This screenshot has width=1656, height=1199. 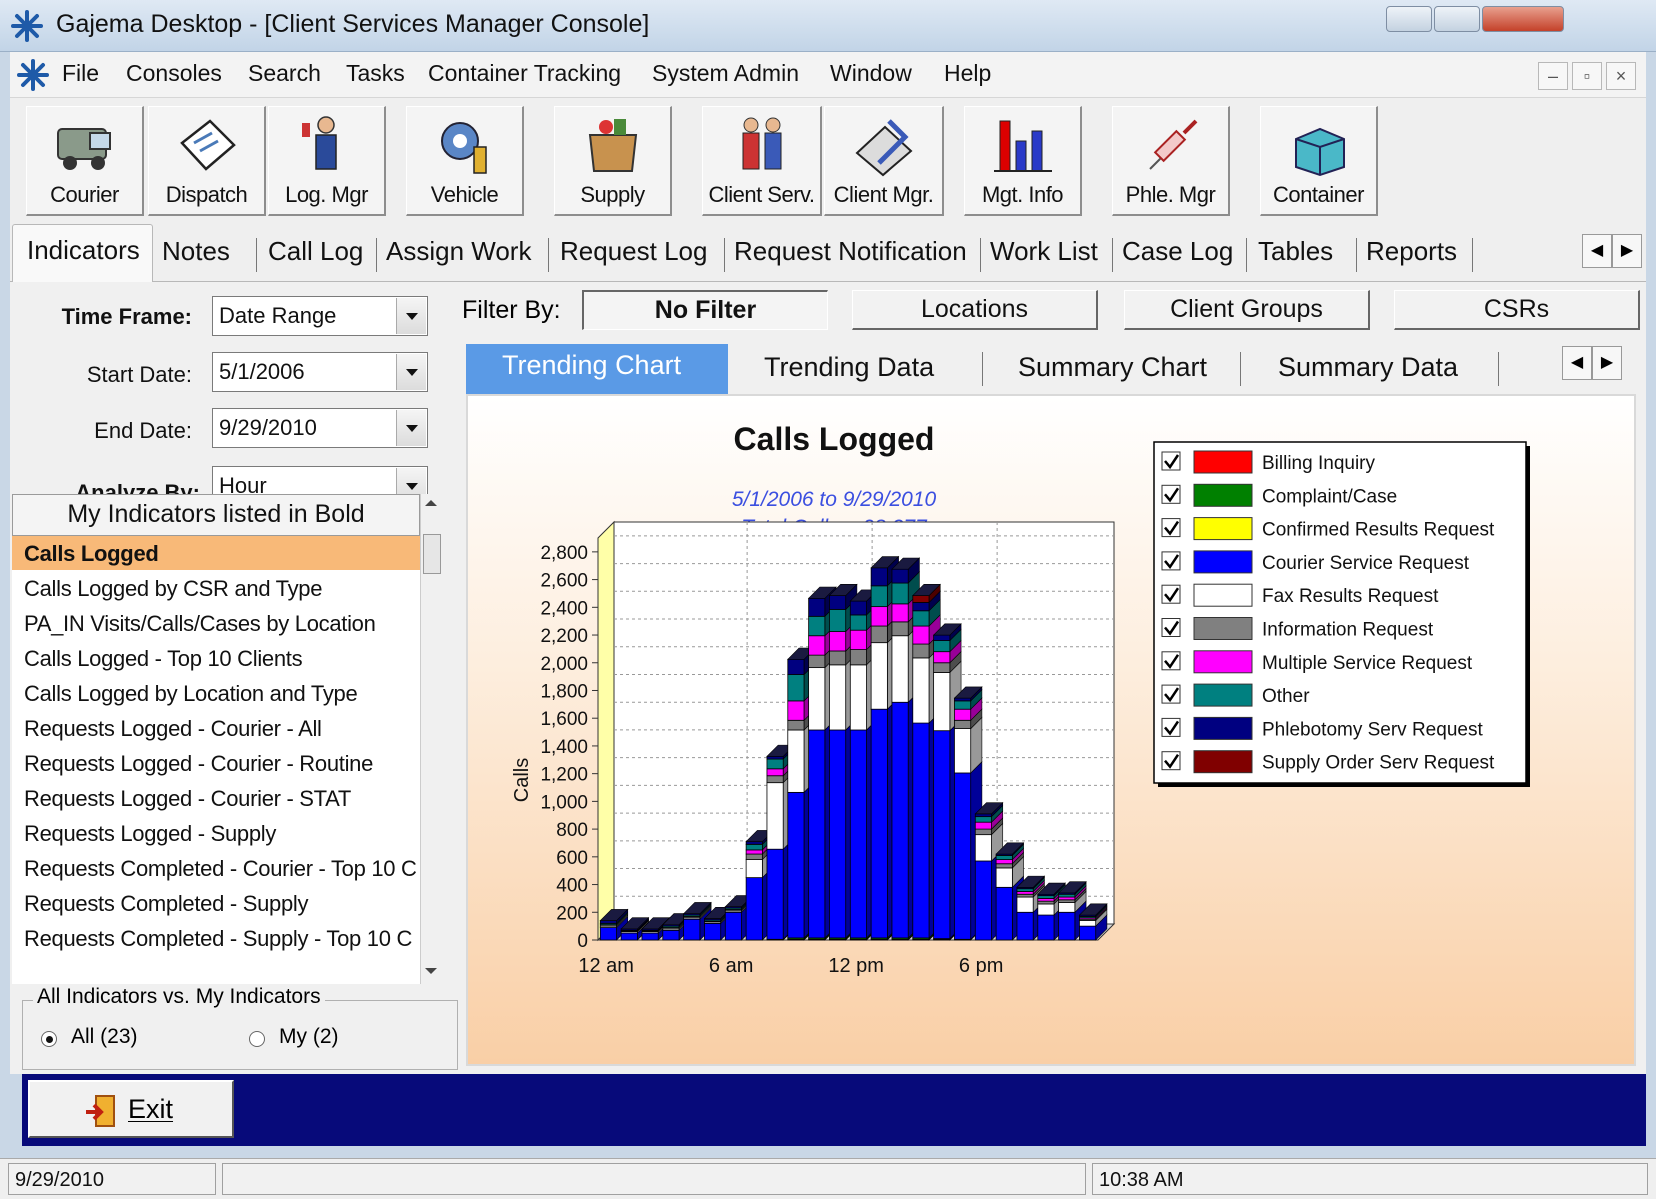 What do you see at coordinates (1409, 19) in the screenshot?
I see `minimize-window-button` at bounding box center [1409, 19].